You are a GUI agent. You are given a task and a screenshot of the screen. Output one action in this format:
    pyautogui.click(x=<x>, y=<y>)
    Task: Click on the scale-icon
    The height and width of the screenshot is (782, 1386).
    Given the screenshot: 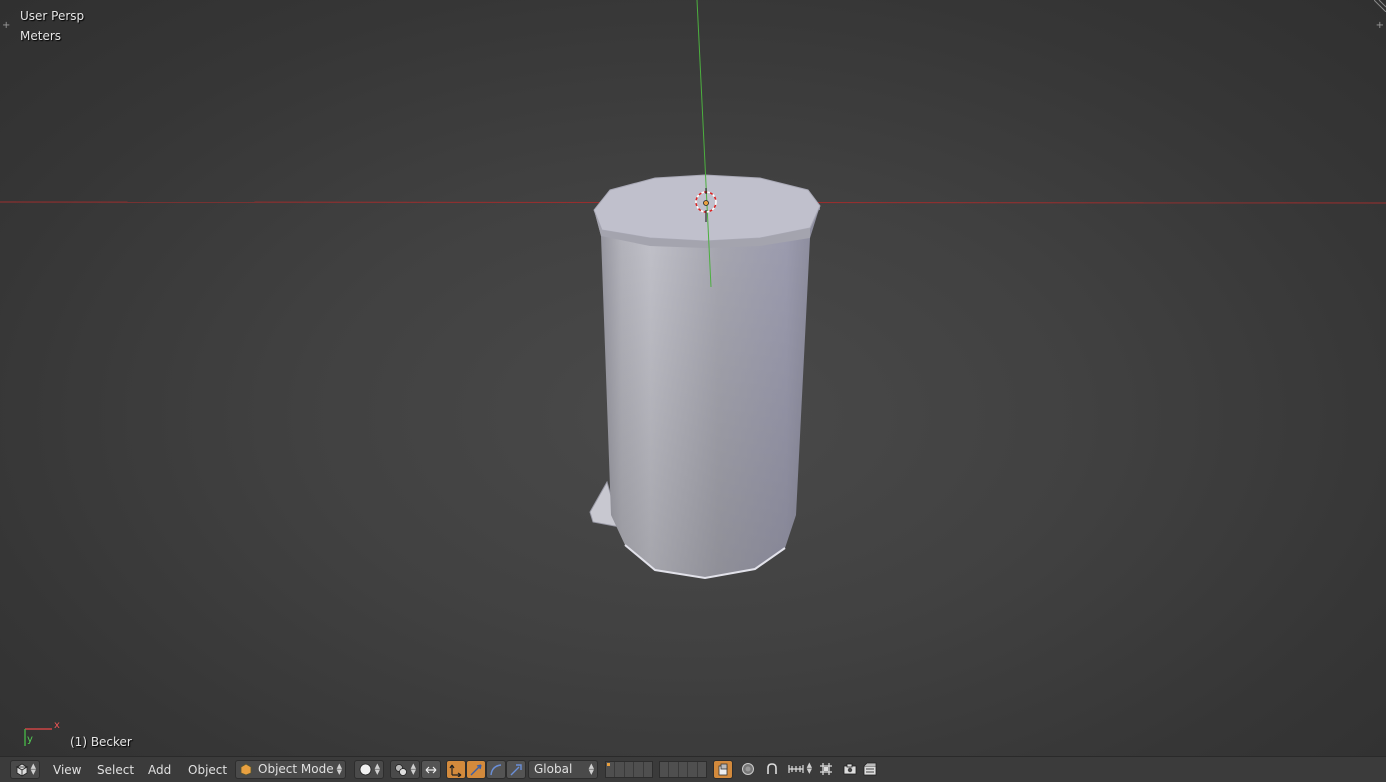 What is the action you would take?
    pyautogui.click(x=496, y=770)
    